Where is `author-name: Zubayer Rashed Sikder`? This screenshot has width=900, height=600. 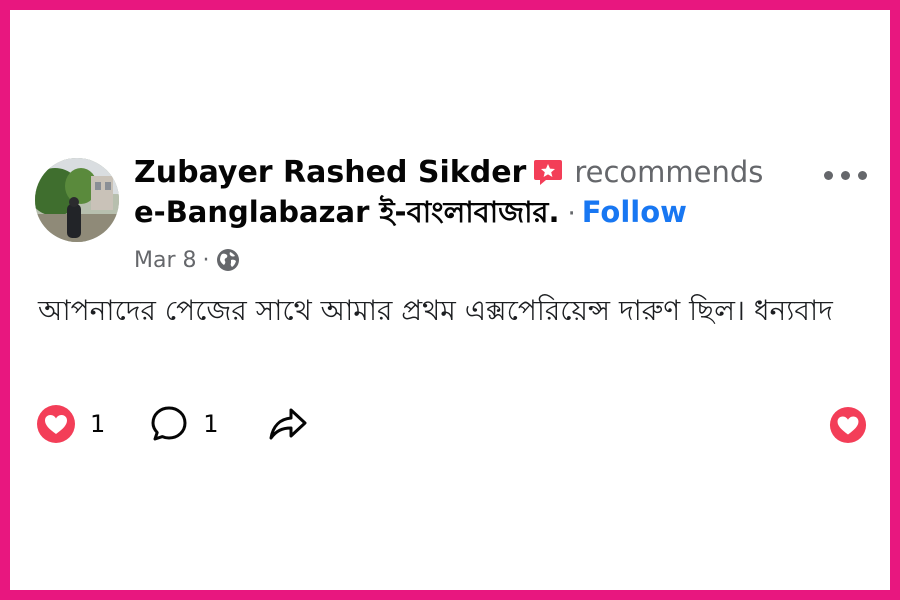 author-name: Zubayer Rashed Sikder is located at coordinates (330, 172).